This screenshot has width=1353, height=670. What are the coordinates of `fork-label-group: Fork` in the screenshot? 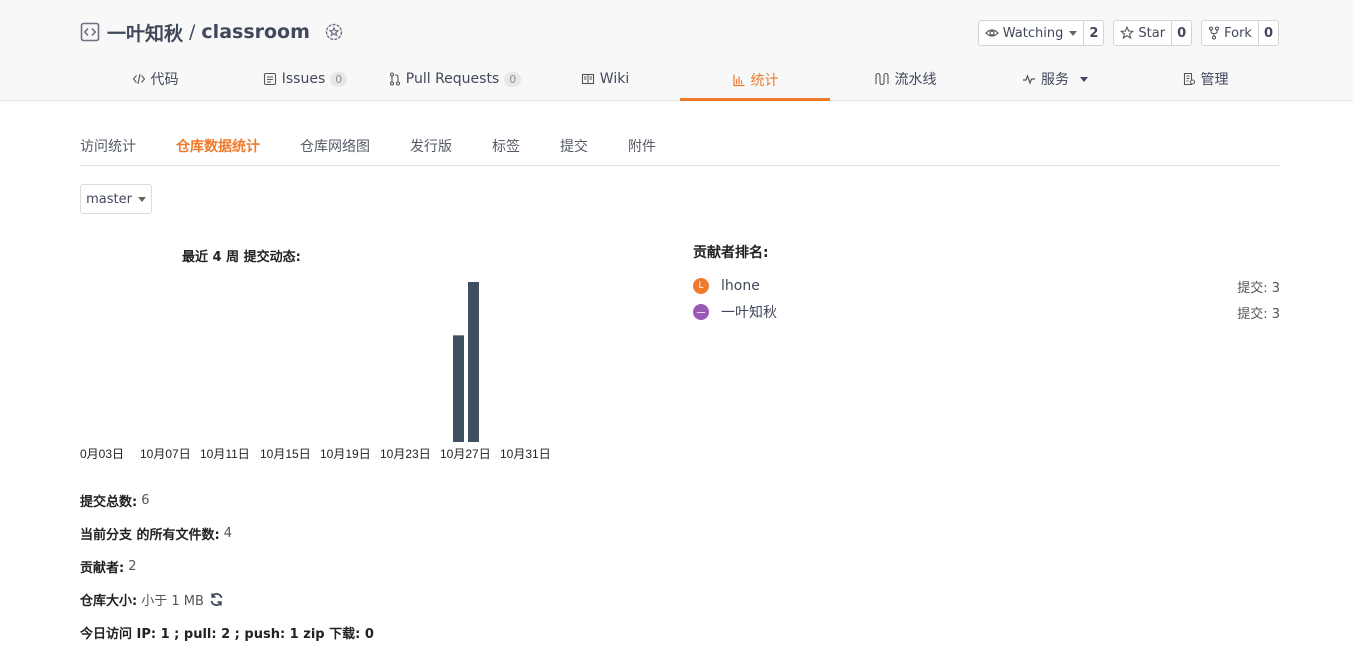 It's located at (1230, 33).